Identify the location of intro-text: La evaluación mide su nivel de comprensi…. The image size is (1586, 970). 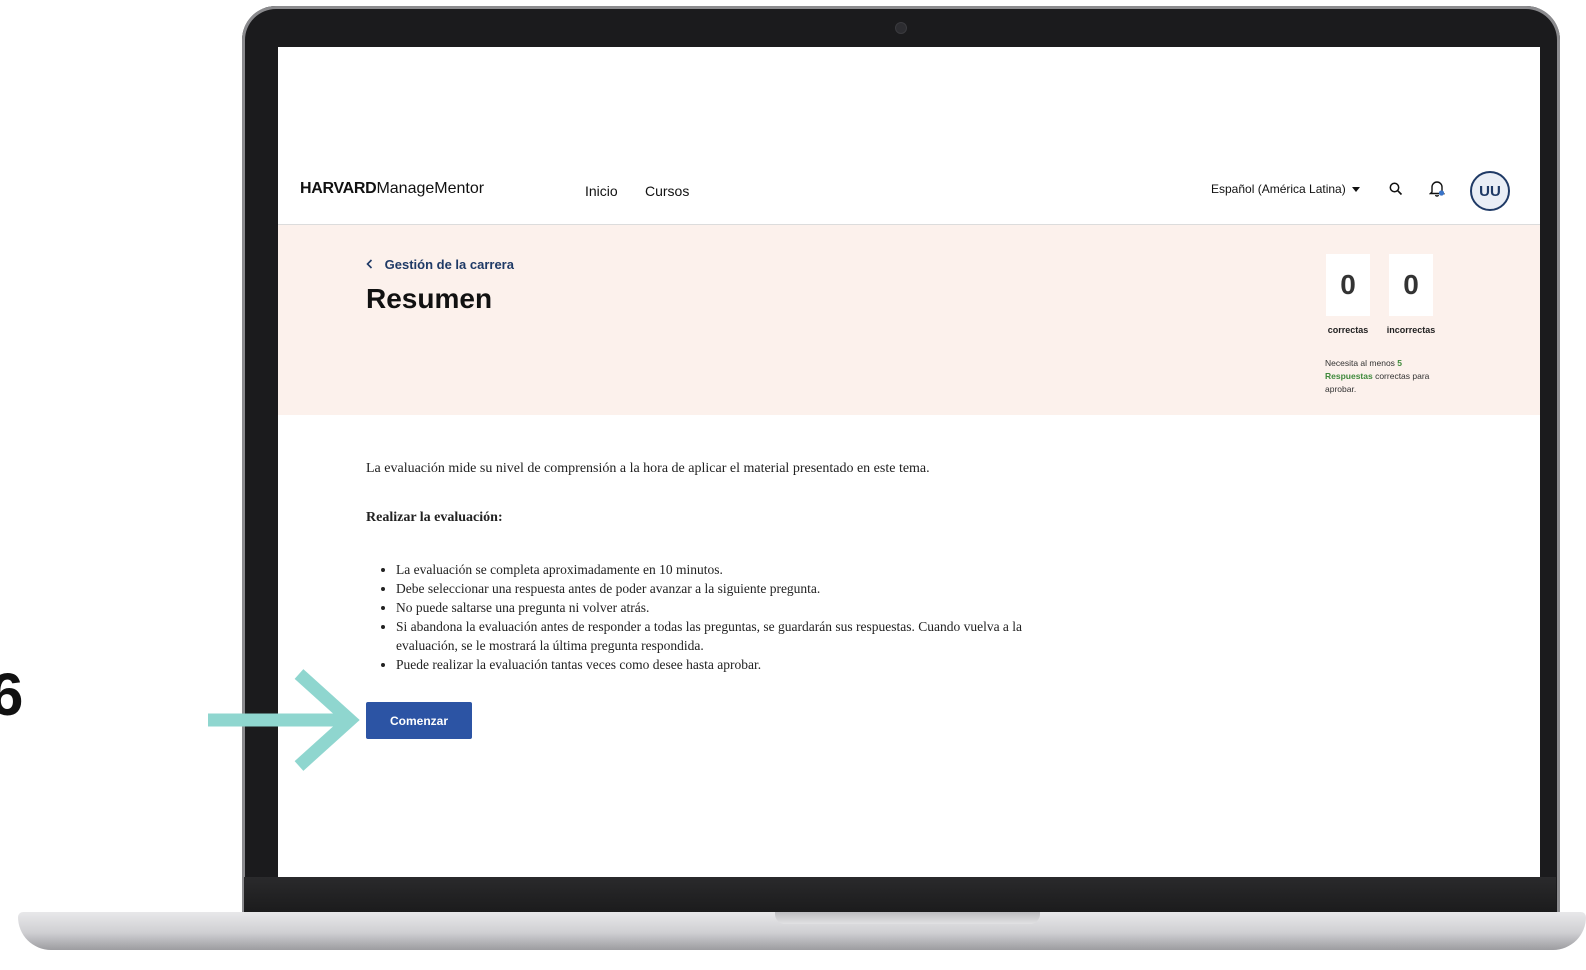
(648, 468).